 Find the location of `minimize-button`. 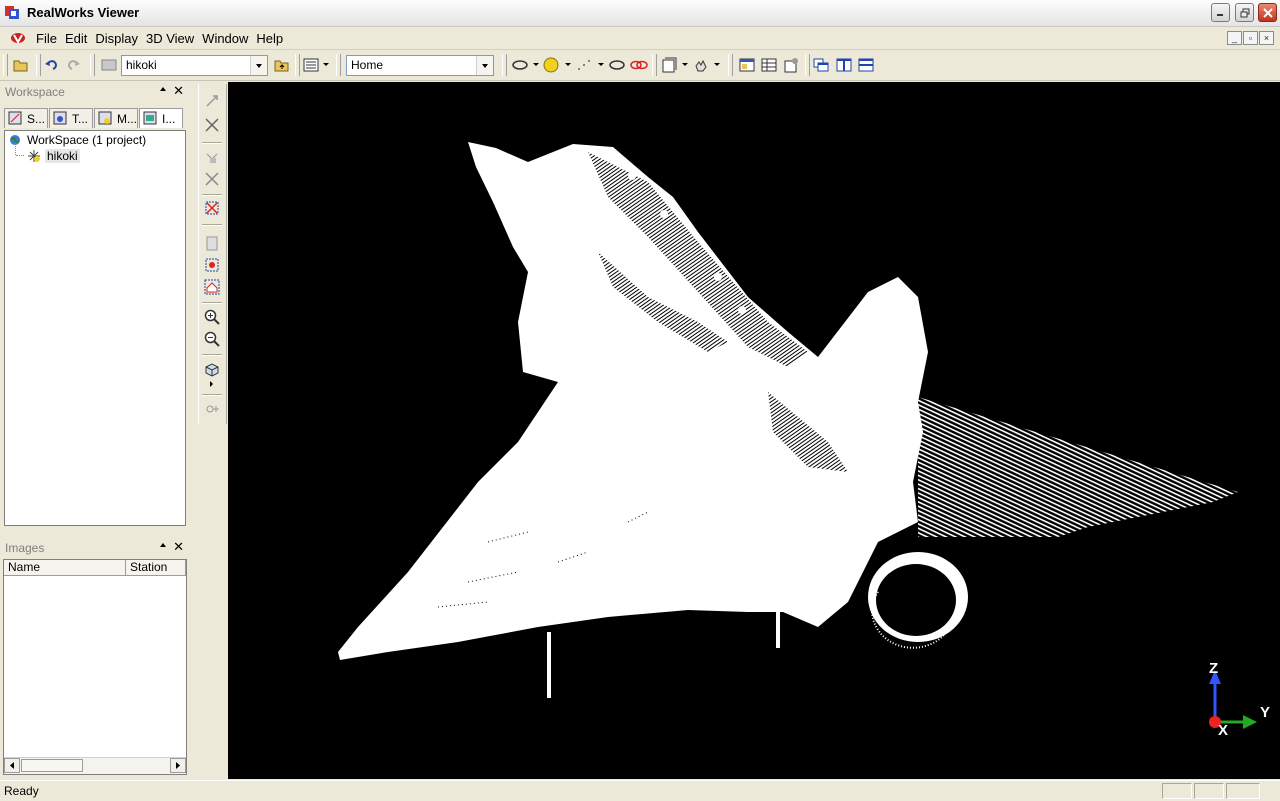

minimize-button is located at coordinates (1220, 12).